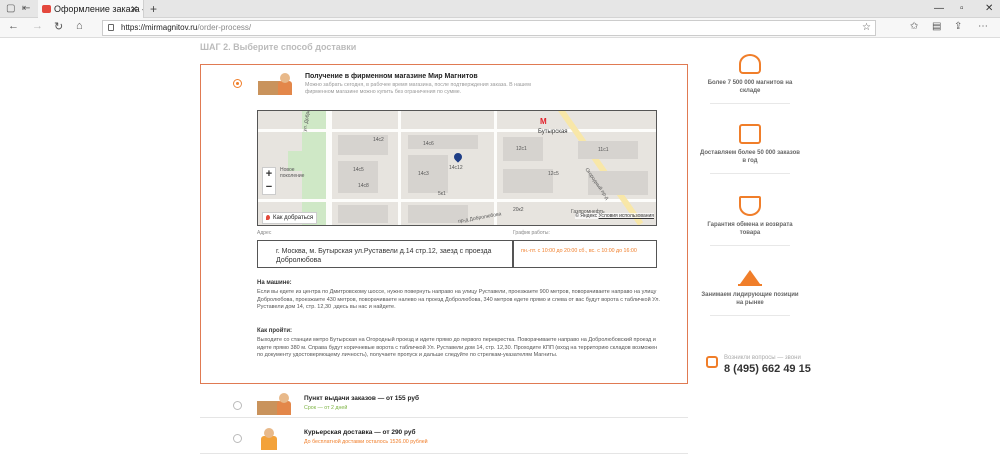 Image resolution: width=1000 pixels, height=468 pixels. I want to click on zoom-in-button: +, so click(269, 174).